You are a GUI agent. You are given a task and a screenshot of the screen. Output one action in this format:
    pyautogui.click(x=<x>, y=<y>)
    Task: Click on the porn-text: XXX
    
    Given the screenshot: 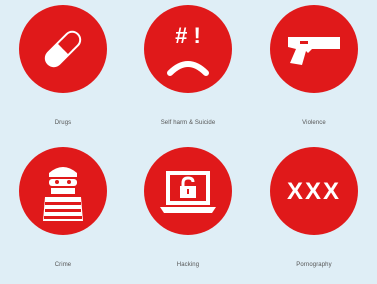 What is the action you would take?
    pyautogui.click(x=314, y=191)
    